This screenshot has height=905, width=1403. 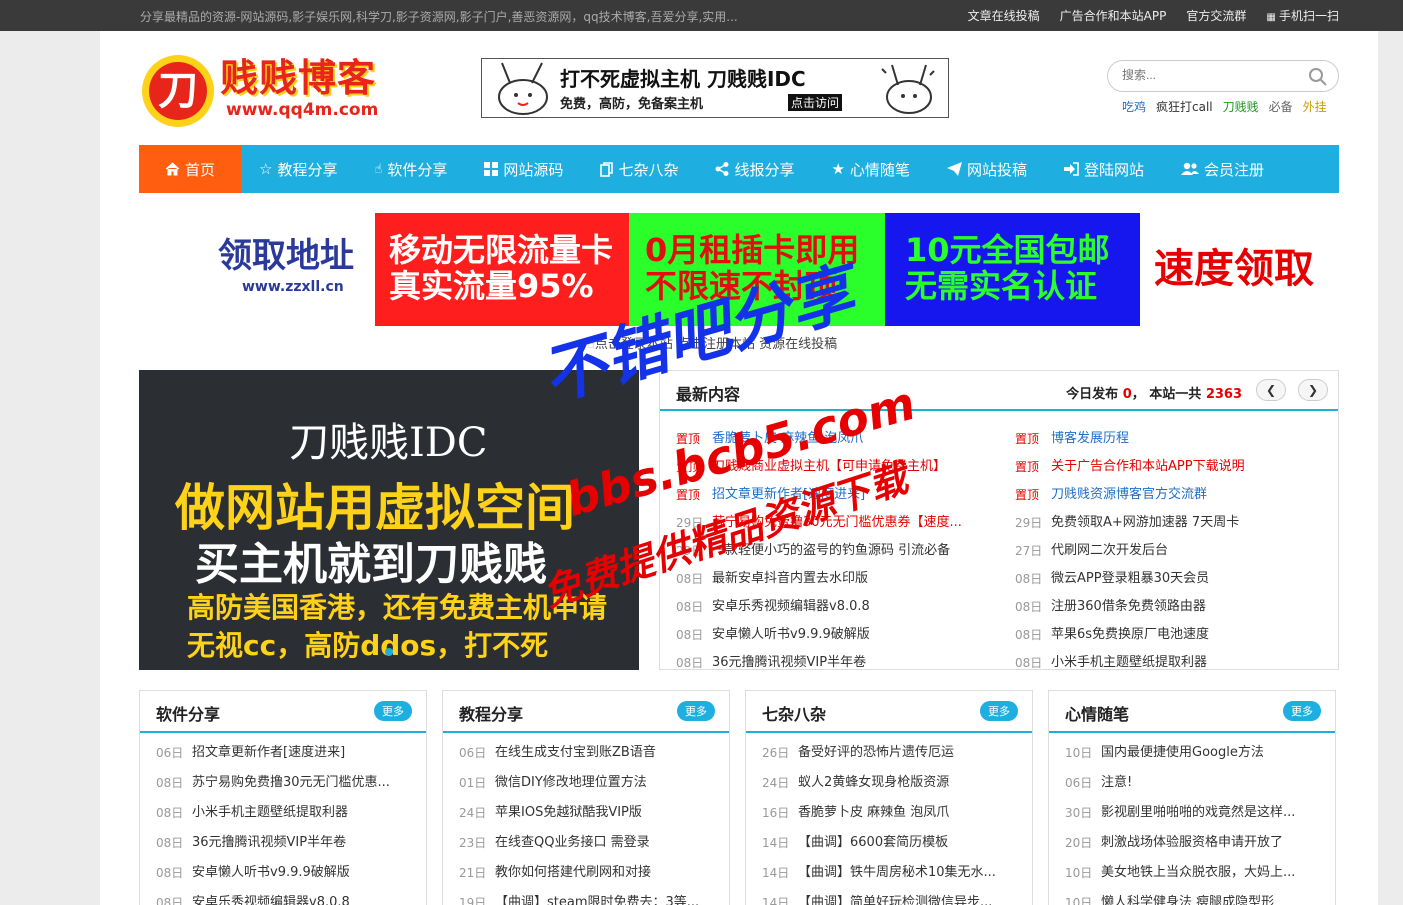 What do you see at coordinates (836, 555) in the screenshot?
I see `list-item: 29日 一款轻便小巧的盗号的钓鱼源码 引流必备` at bounding box center [836, 555].